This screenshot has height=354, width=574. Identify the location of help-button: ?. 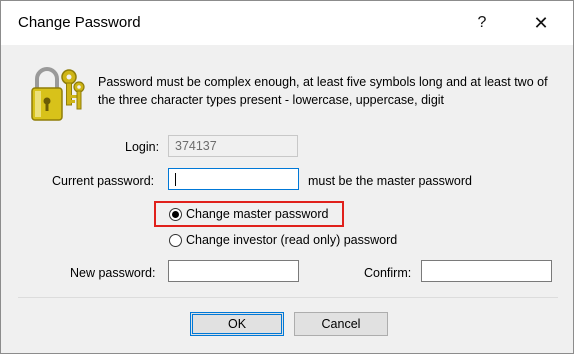
(482, 23).